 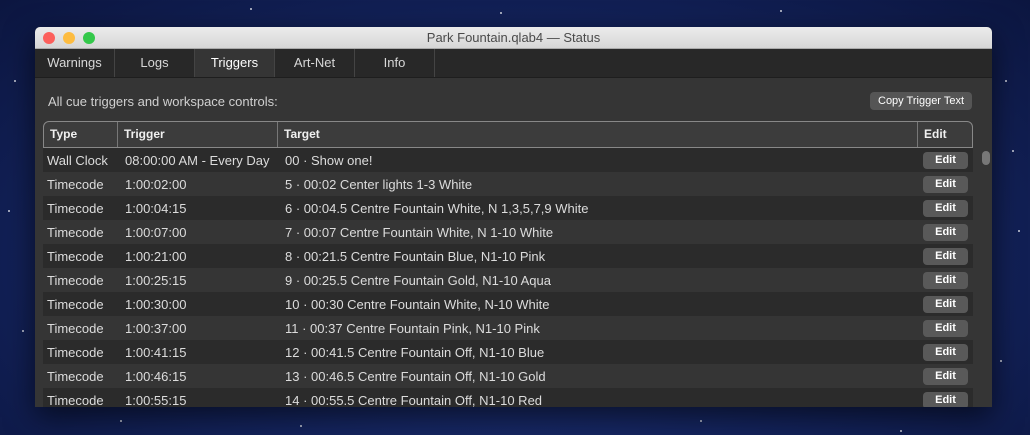 I want to click on minimize-button, so click(x=69, y=38).